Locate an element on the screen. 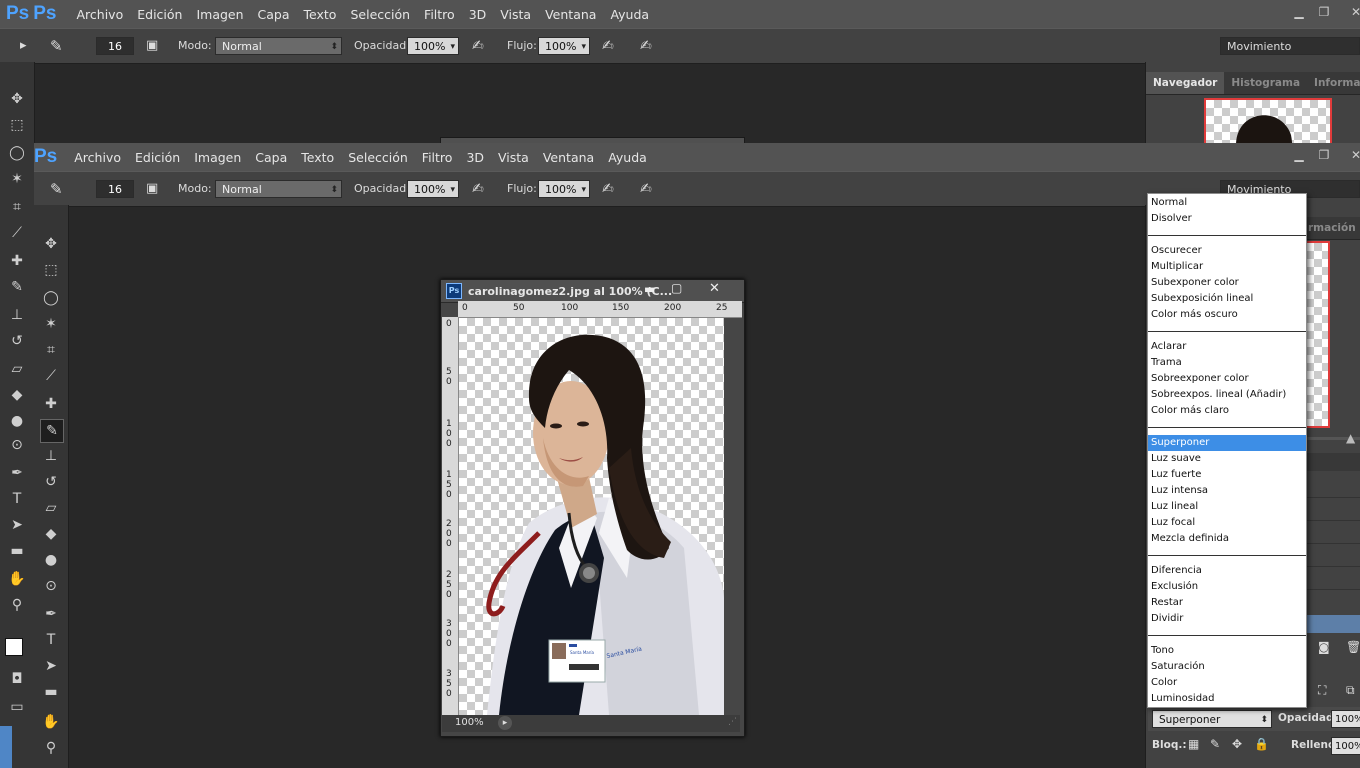 Image resolution: width=1360 pixels, height=768 pixels. tab-informacion: Información is located at coordinates (1333, 83).